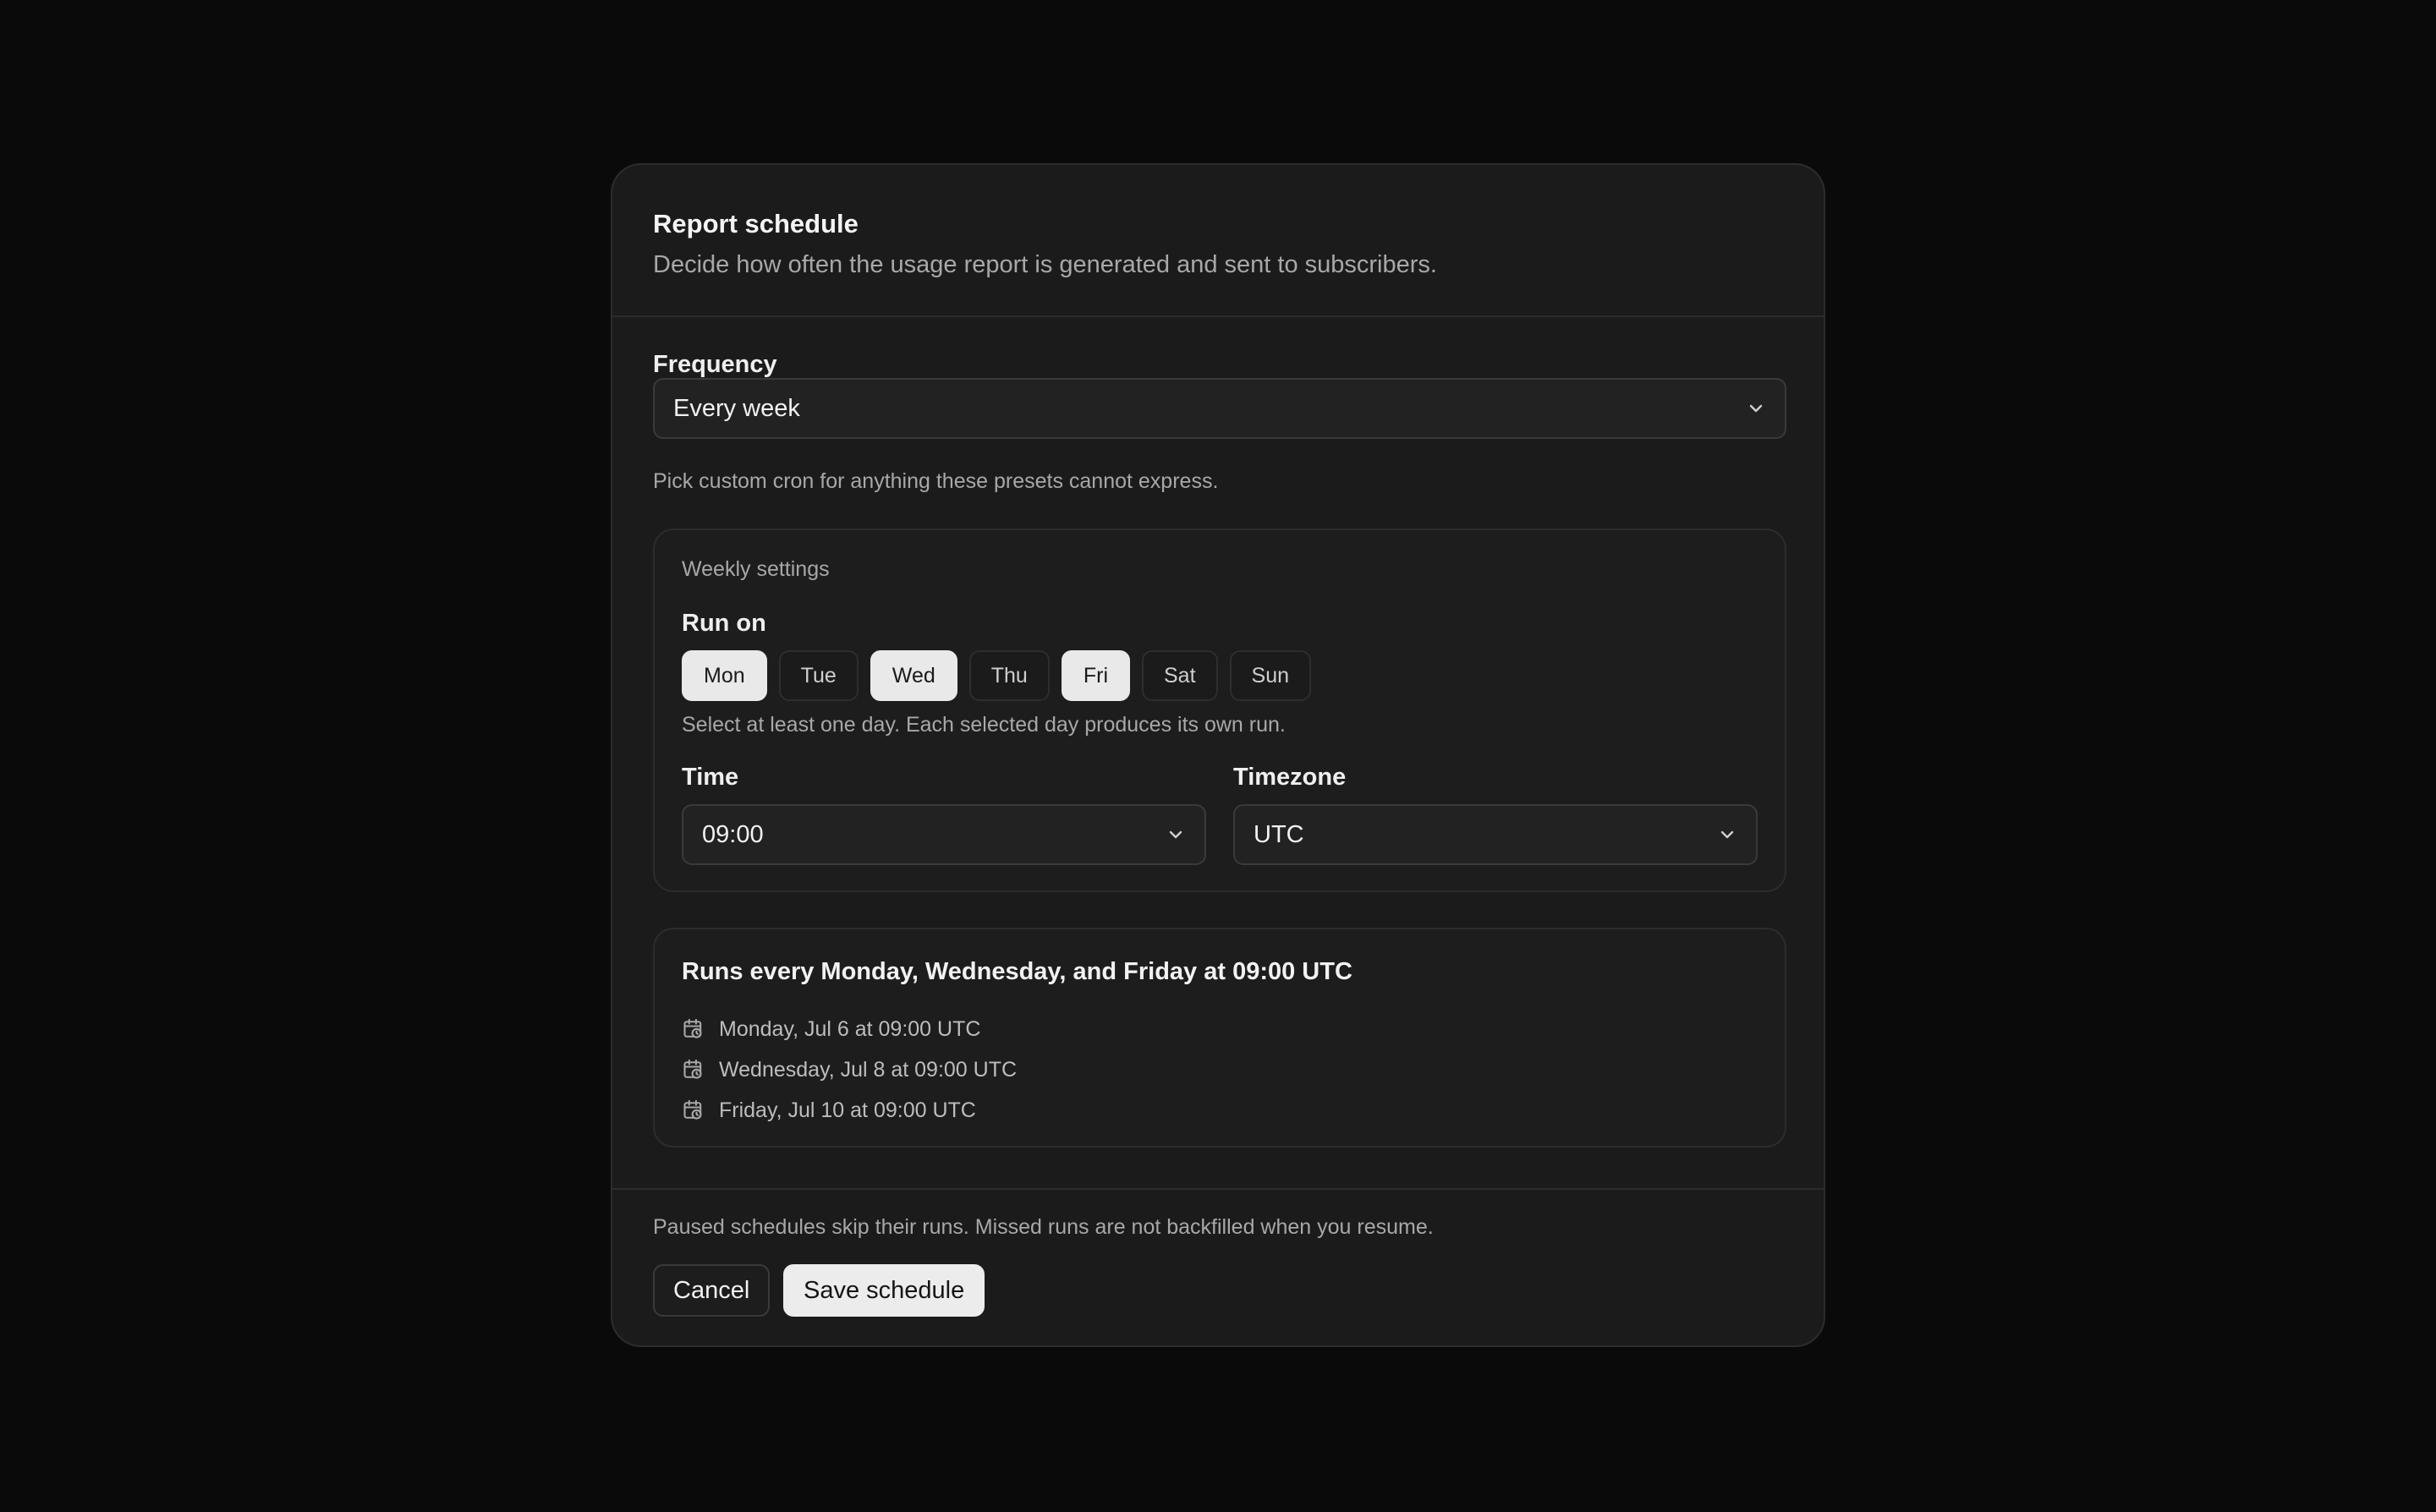 The image size is (2436, 1512). Describe the element at coordinates (1279, 834) in the screenshot. I see `timezone-value: UTC` at that location.